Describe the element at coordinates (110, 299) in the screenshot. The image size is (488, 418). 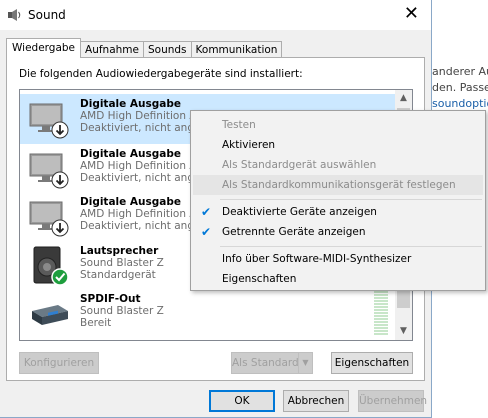
I see `device-name: SPDIF-Out` at that location.